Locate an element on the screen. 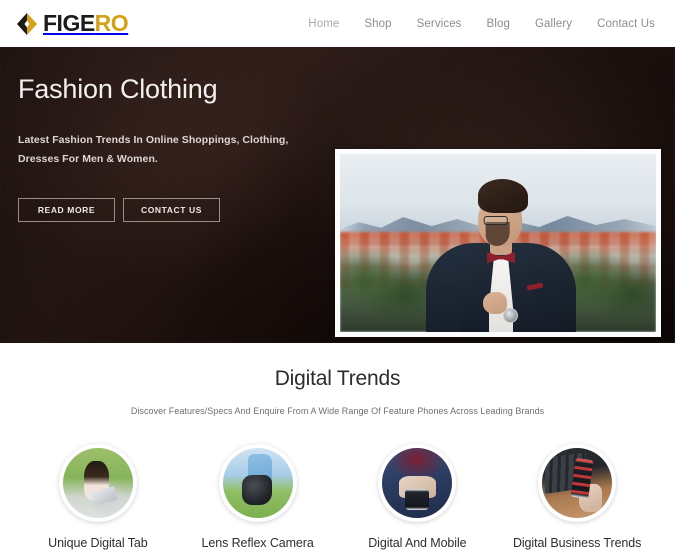 This screenshot has width=675, height=560. card-title: Unique Digital Tab is located at coordinates (98, 543).